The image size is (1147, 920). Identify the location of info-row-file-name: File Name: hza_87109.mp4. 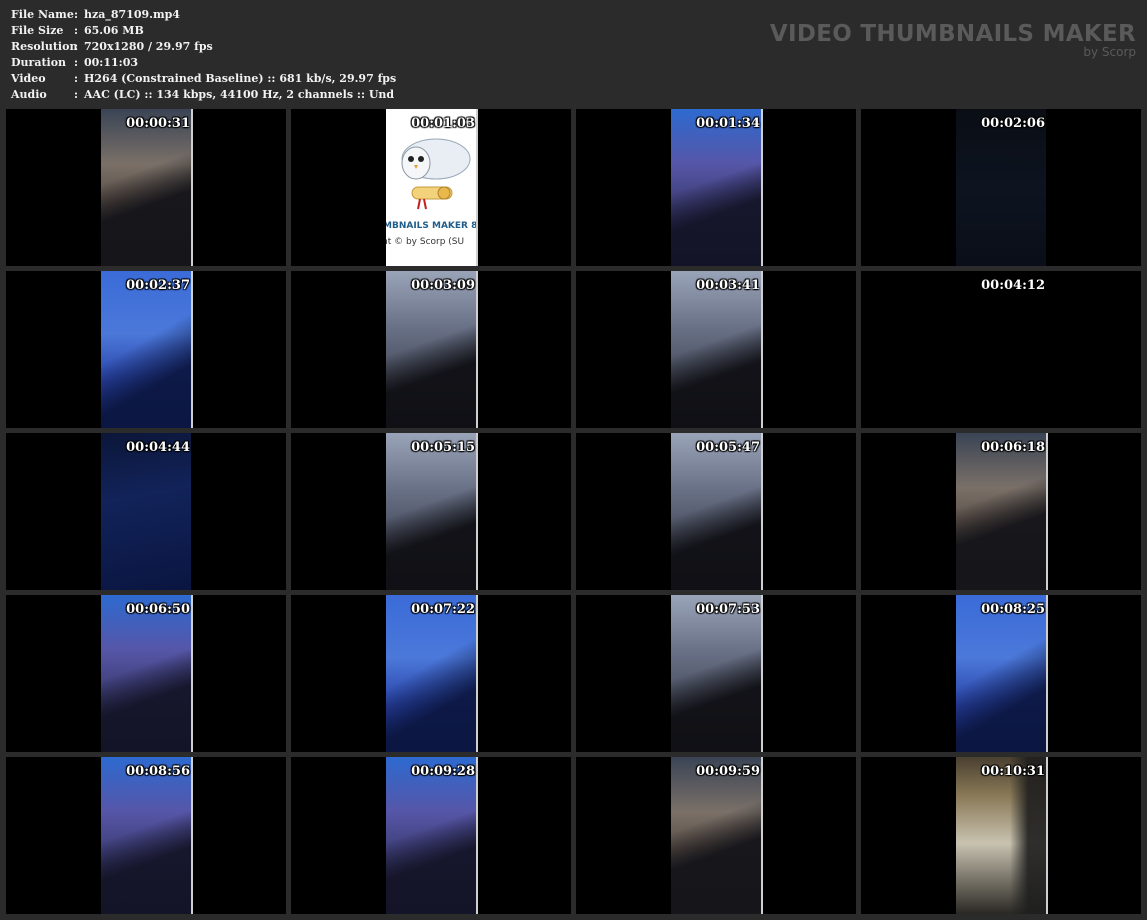
(203, 15).